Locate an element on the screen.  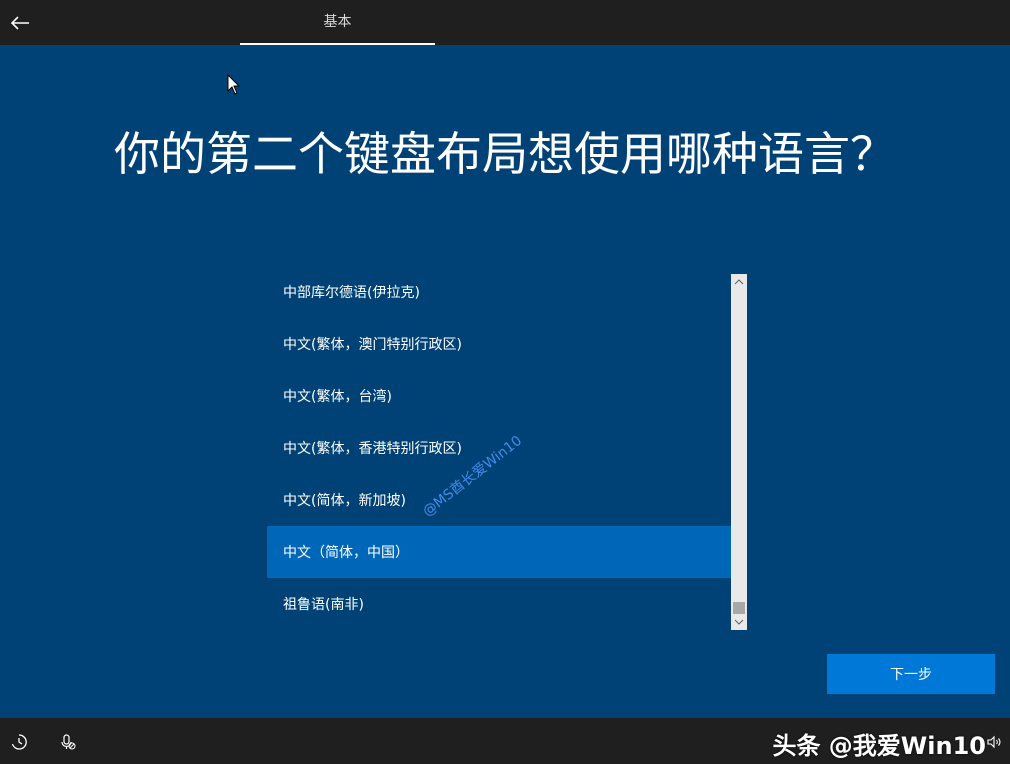
chevron-up-icon is located at coordinates (739, 282).